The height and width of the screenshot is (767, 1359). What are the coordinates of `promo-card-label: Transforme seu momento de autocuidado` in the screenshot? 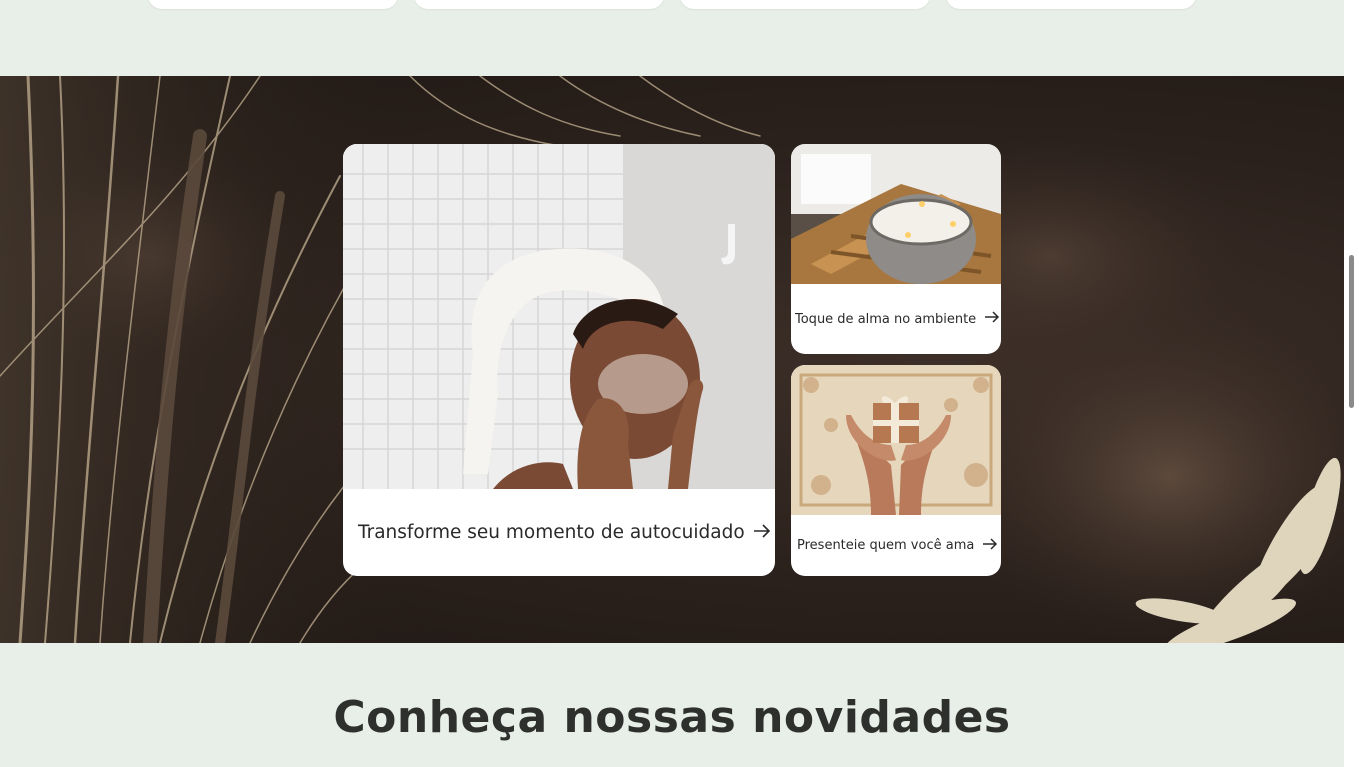 It's located at (551, 532).